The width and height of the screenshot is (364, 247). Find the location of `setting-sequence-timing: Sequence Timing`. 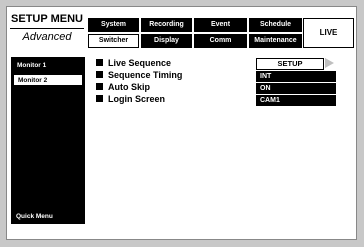

setting-sequence-timing: Sequence Timing is located at coordinates (139, 75).